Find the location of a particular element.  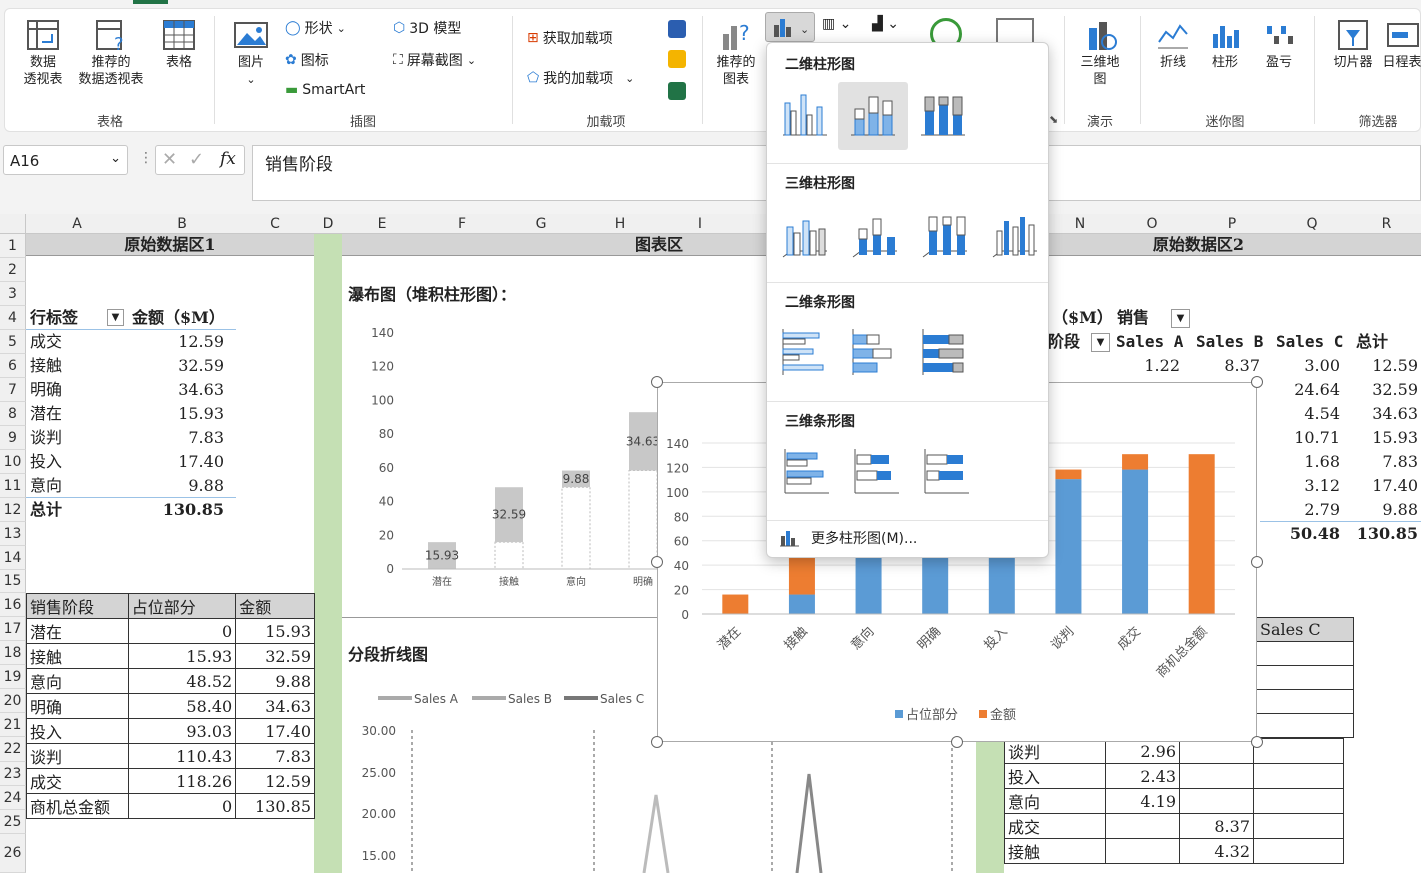

table-cell: 58.40 is located at coordinates (182, 706).